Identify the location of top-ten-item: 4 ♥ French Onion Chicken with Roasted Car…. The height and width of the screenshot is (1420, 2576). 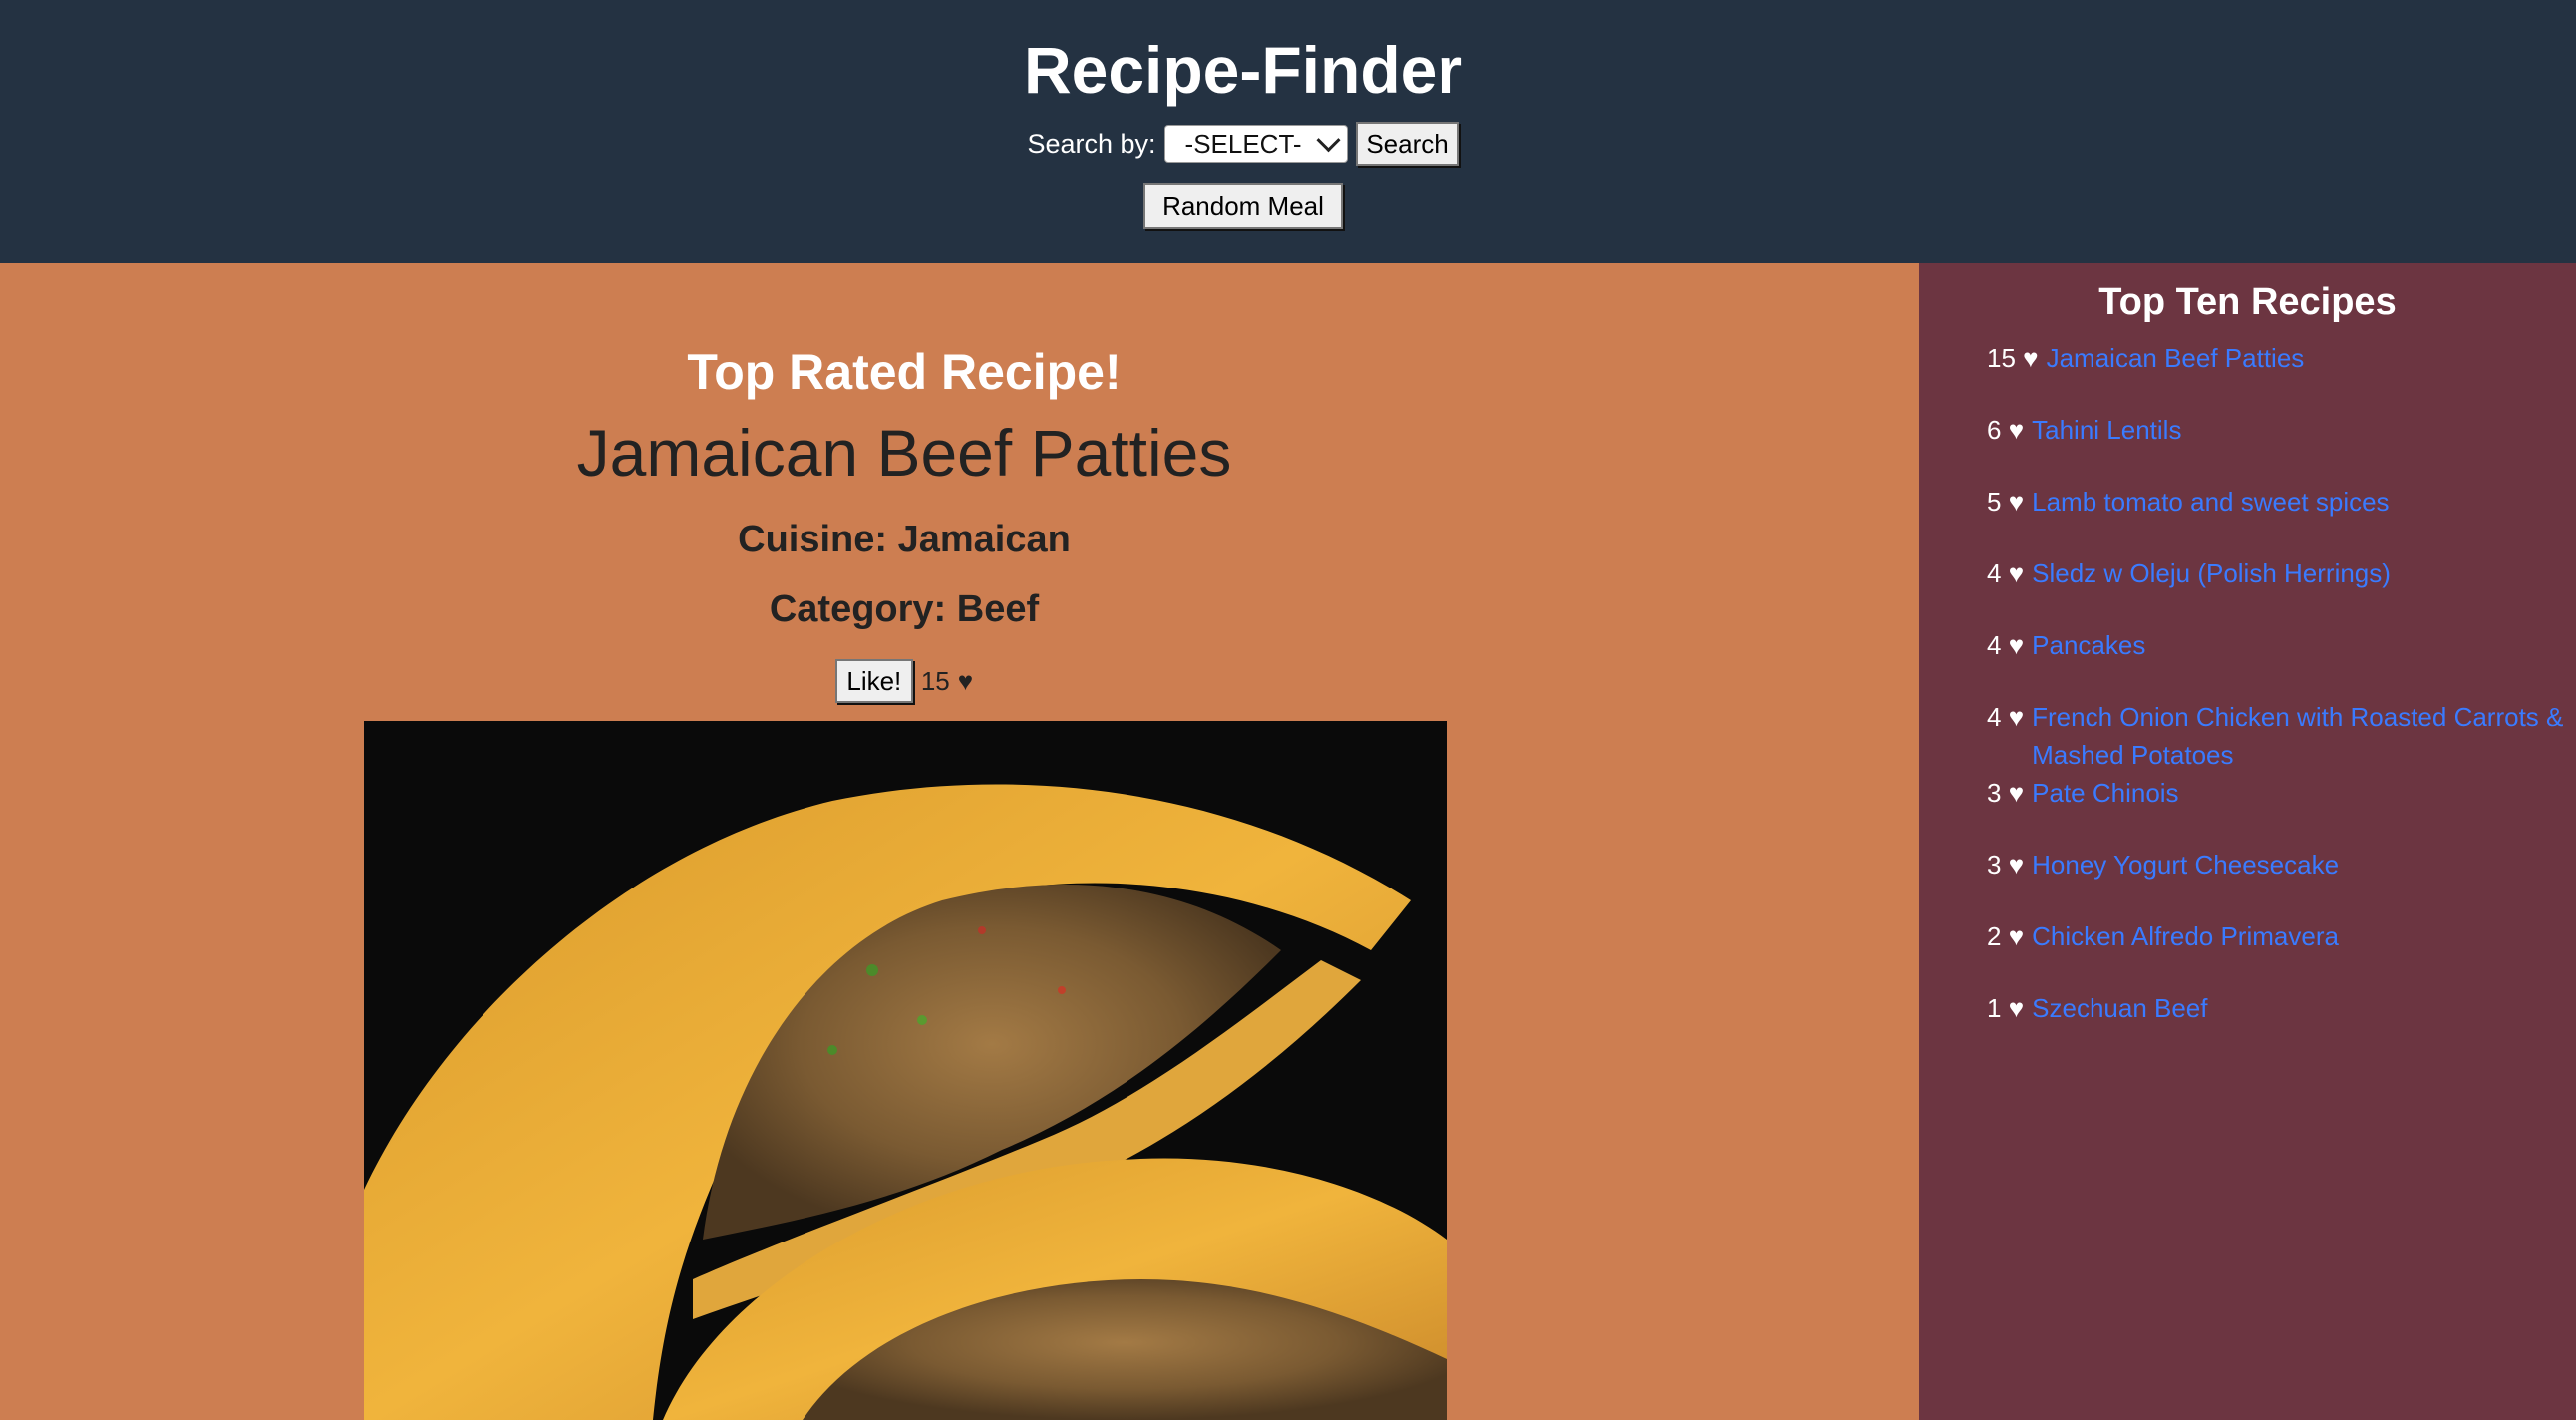
(2281, 736).